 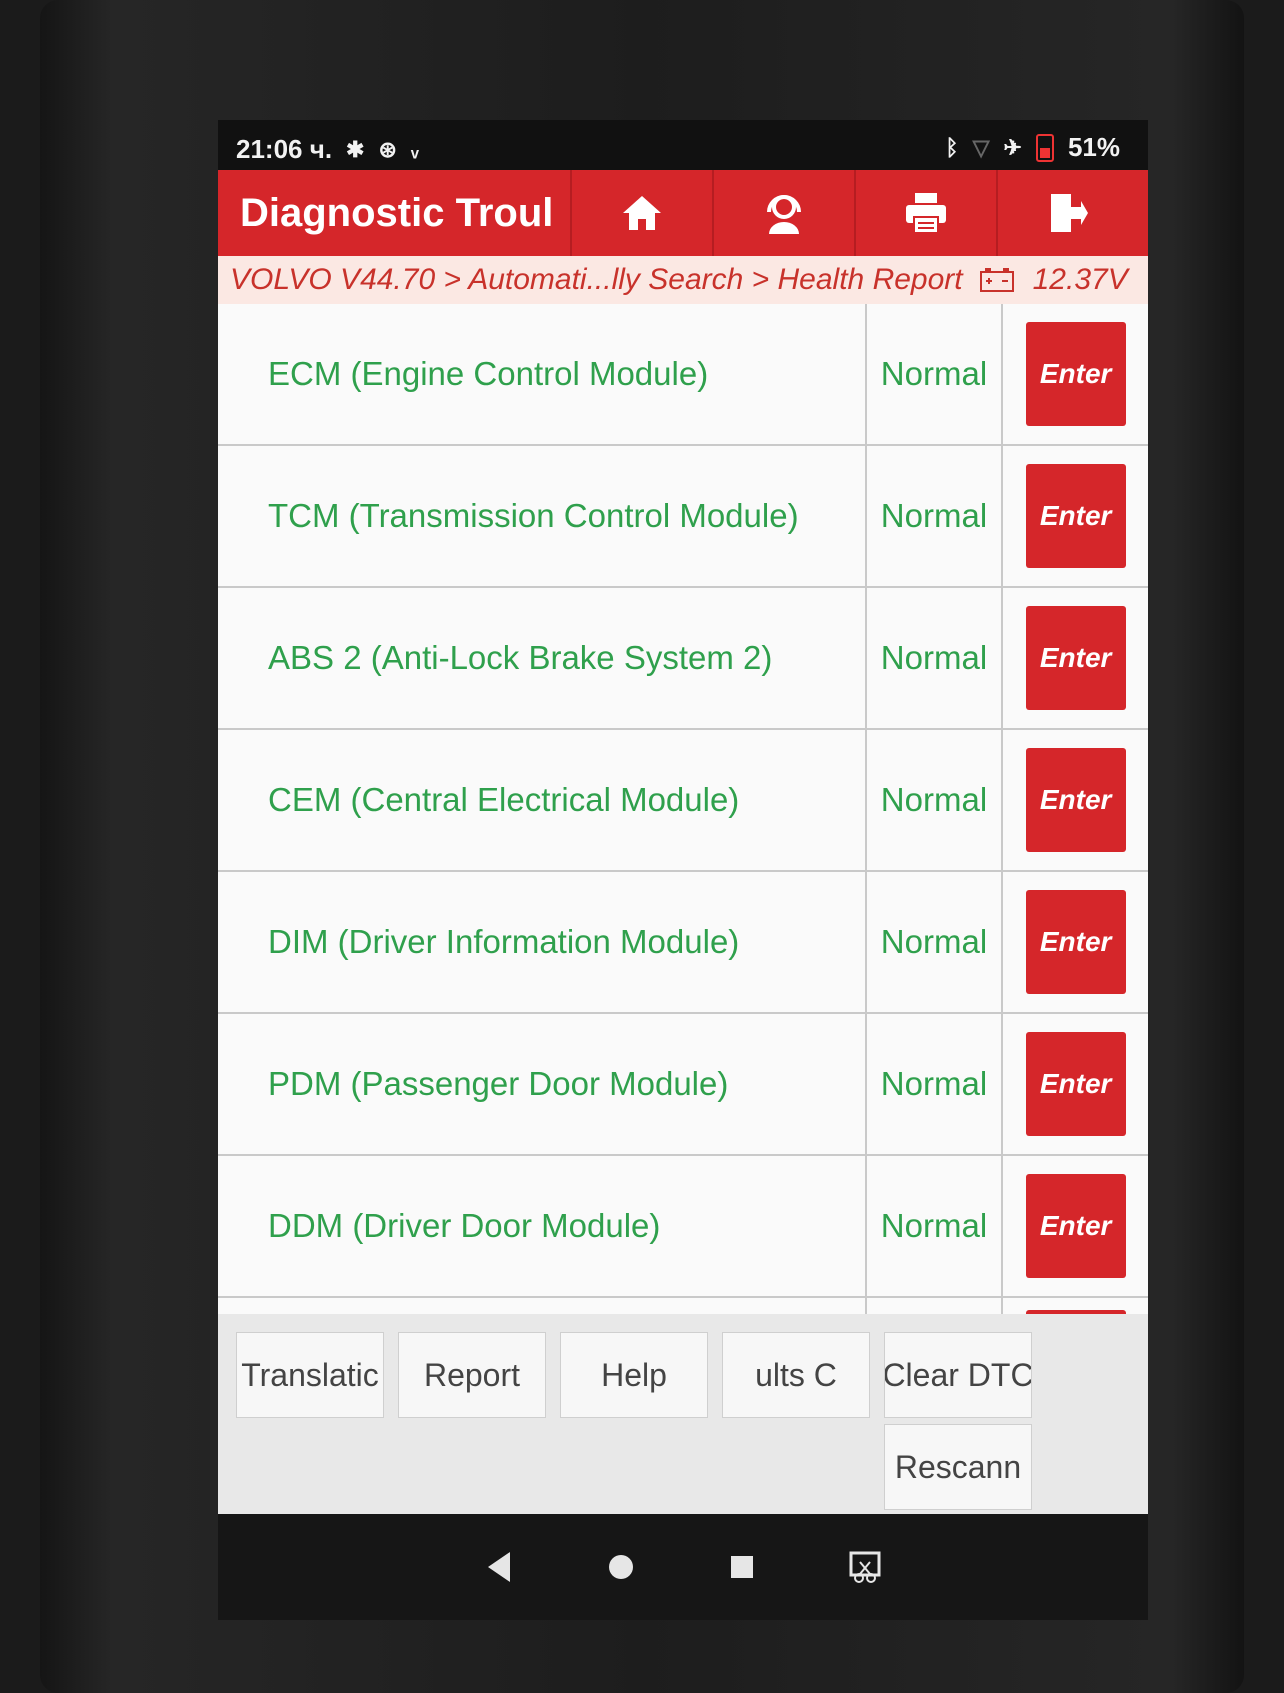 What do you see at coordinates (865, 1567) in the screenshot?
I see `screenshot-icon` at bounding box center [865, 1567].